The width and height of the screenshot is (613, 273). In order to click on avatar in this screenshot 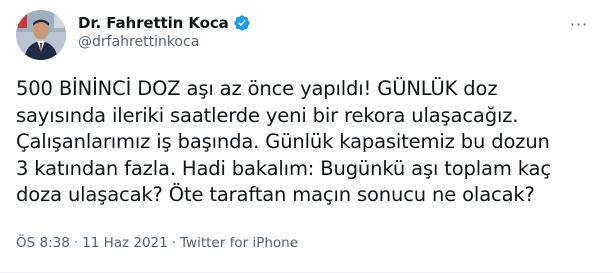, I will do `click(41, 35)`.